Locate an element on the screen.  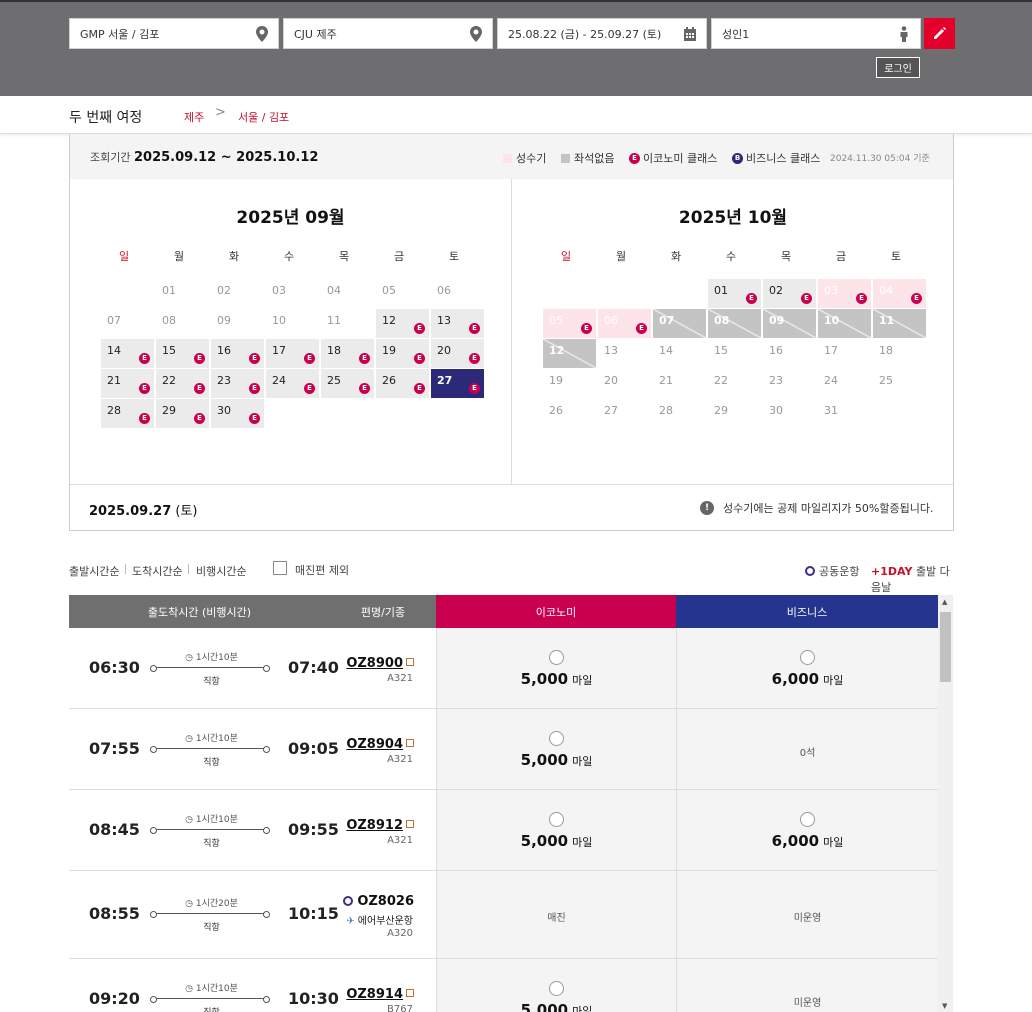
calendar-day: 27 is located at coordinates (624, 413).